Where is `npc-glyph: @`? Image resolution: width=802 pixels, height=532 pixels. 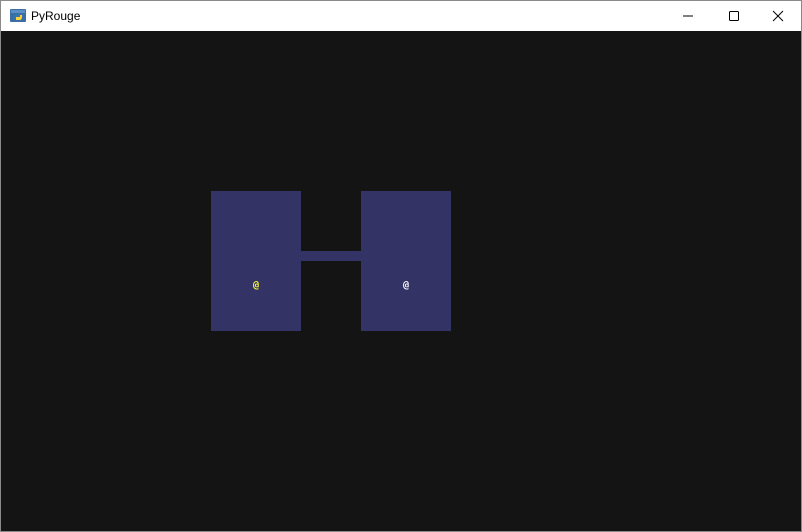
npc-glyph: @ is located at coordinates (406, 285).